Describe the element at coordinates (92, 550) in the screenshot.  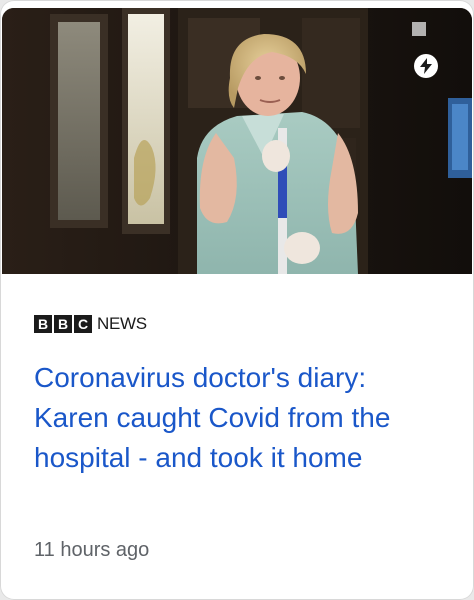
I see `article-timestamp: 11 hours ago` at that location.